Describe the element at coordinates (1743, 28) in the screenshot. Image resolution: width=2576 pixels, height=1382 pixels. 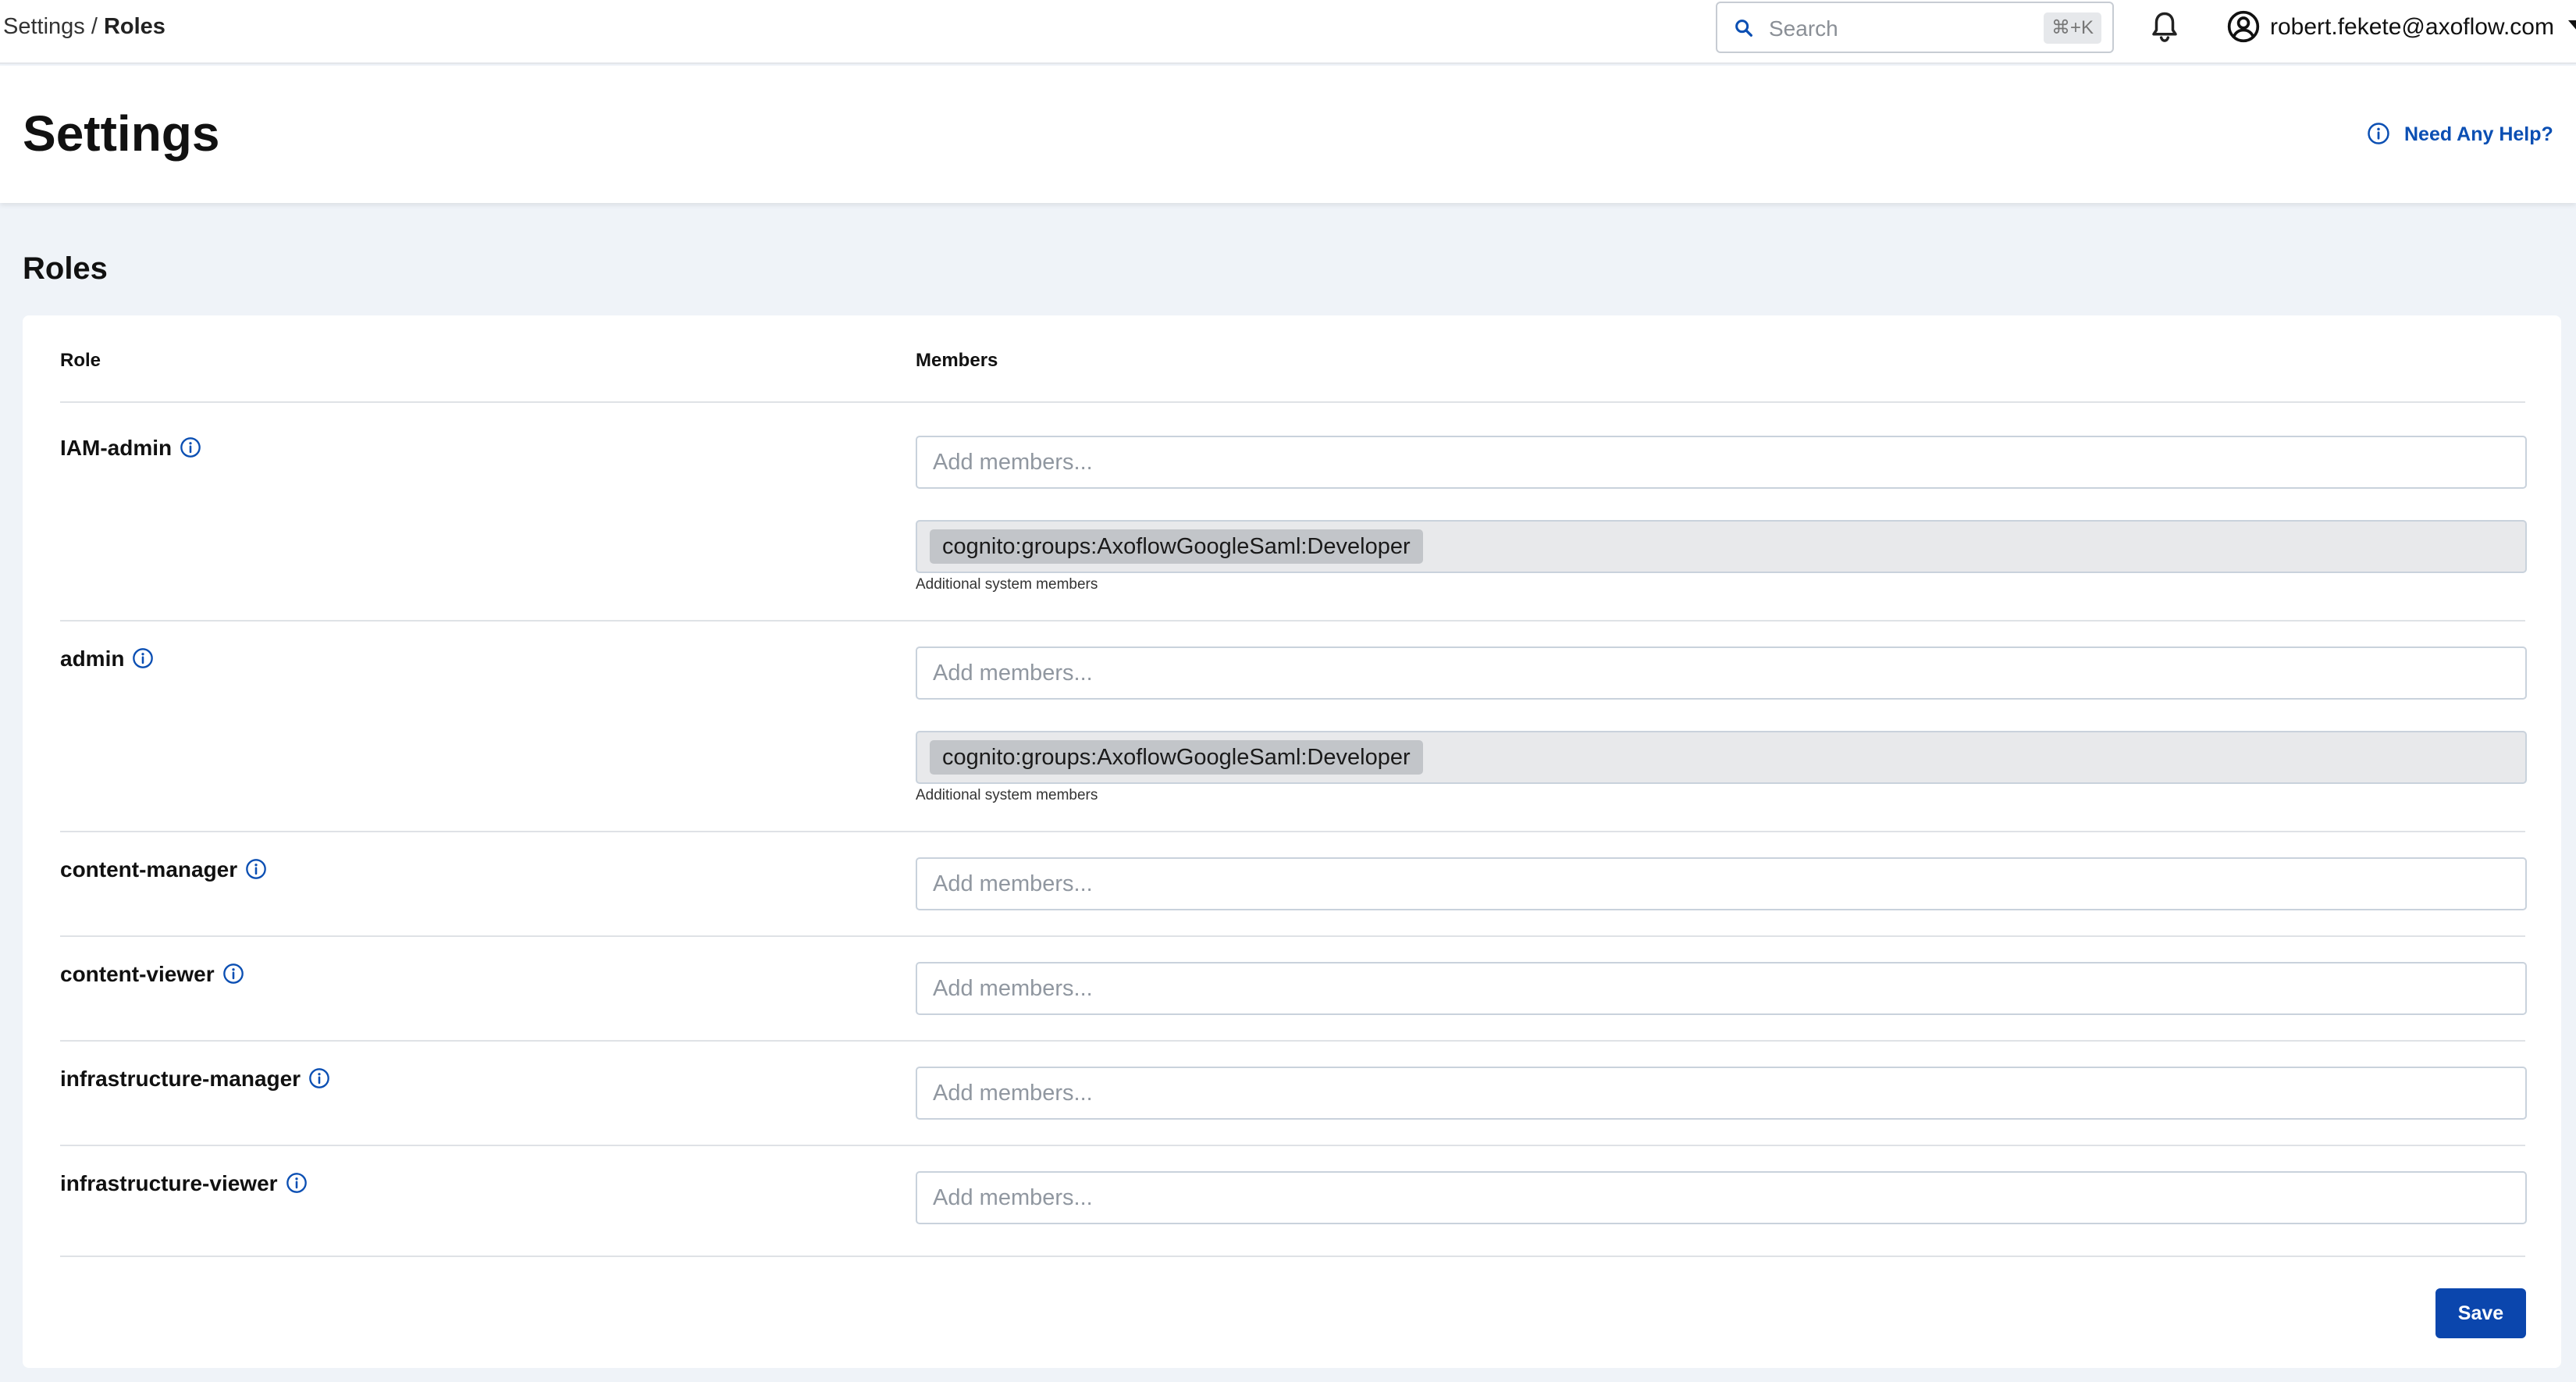
I see `search-icon` at that location.